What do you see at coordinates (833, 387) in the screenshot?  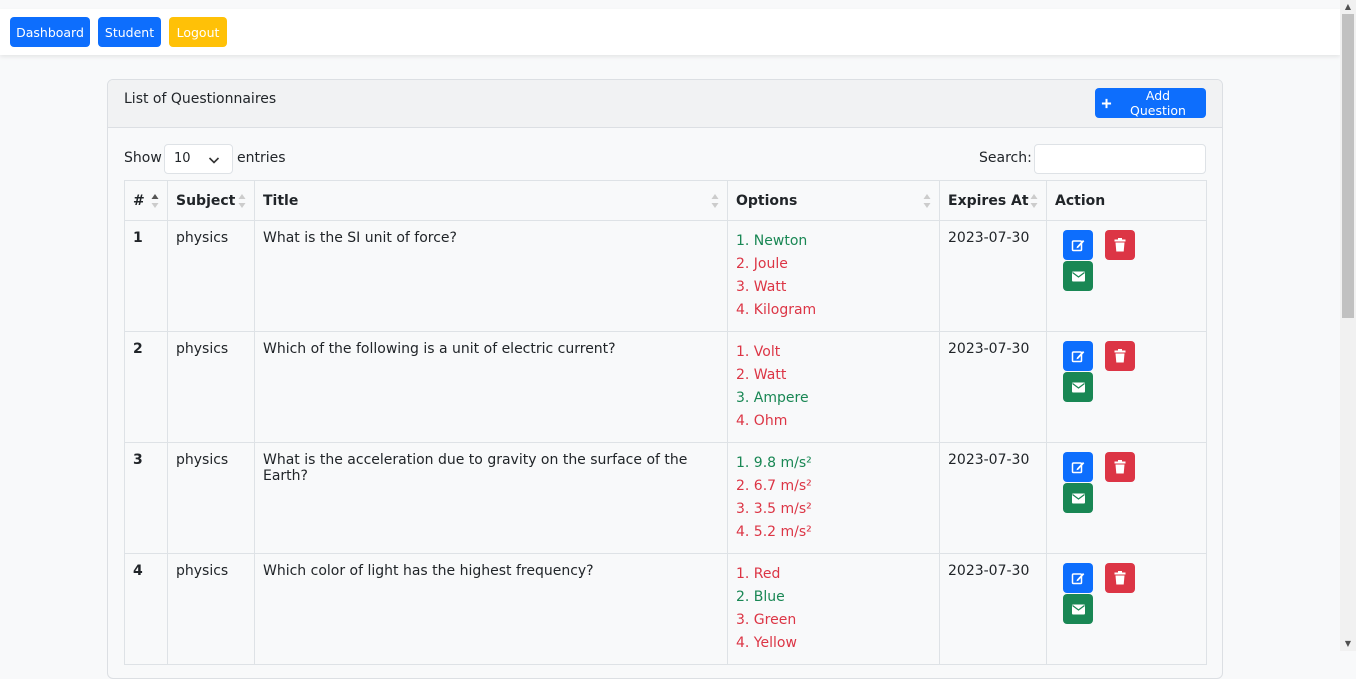 I see `row-options: 1. Volt 2. Watt 3. Ampere 4. Ohm` at bounding box center [833, 387].